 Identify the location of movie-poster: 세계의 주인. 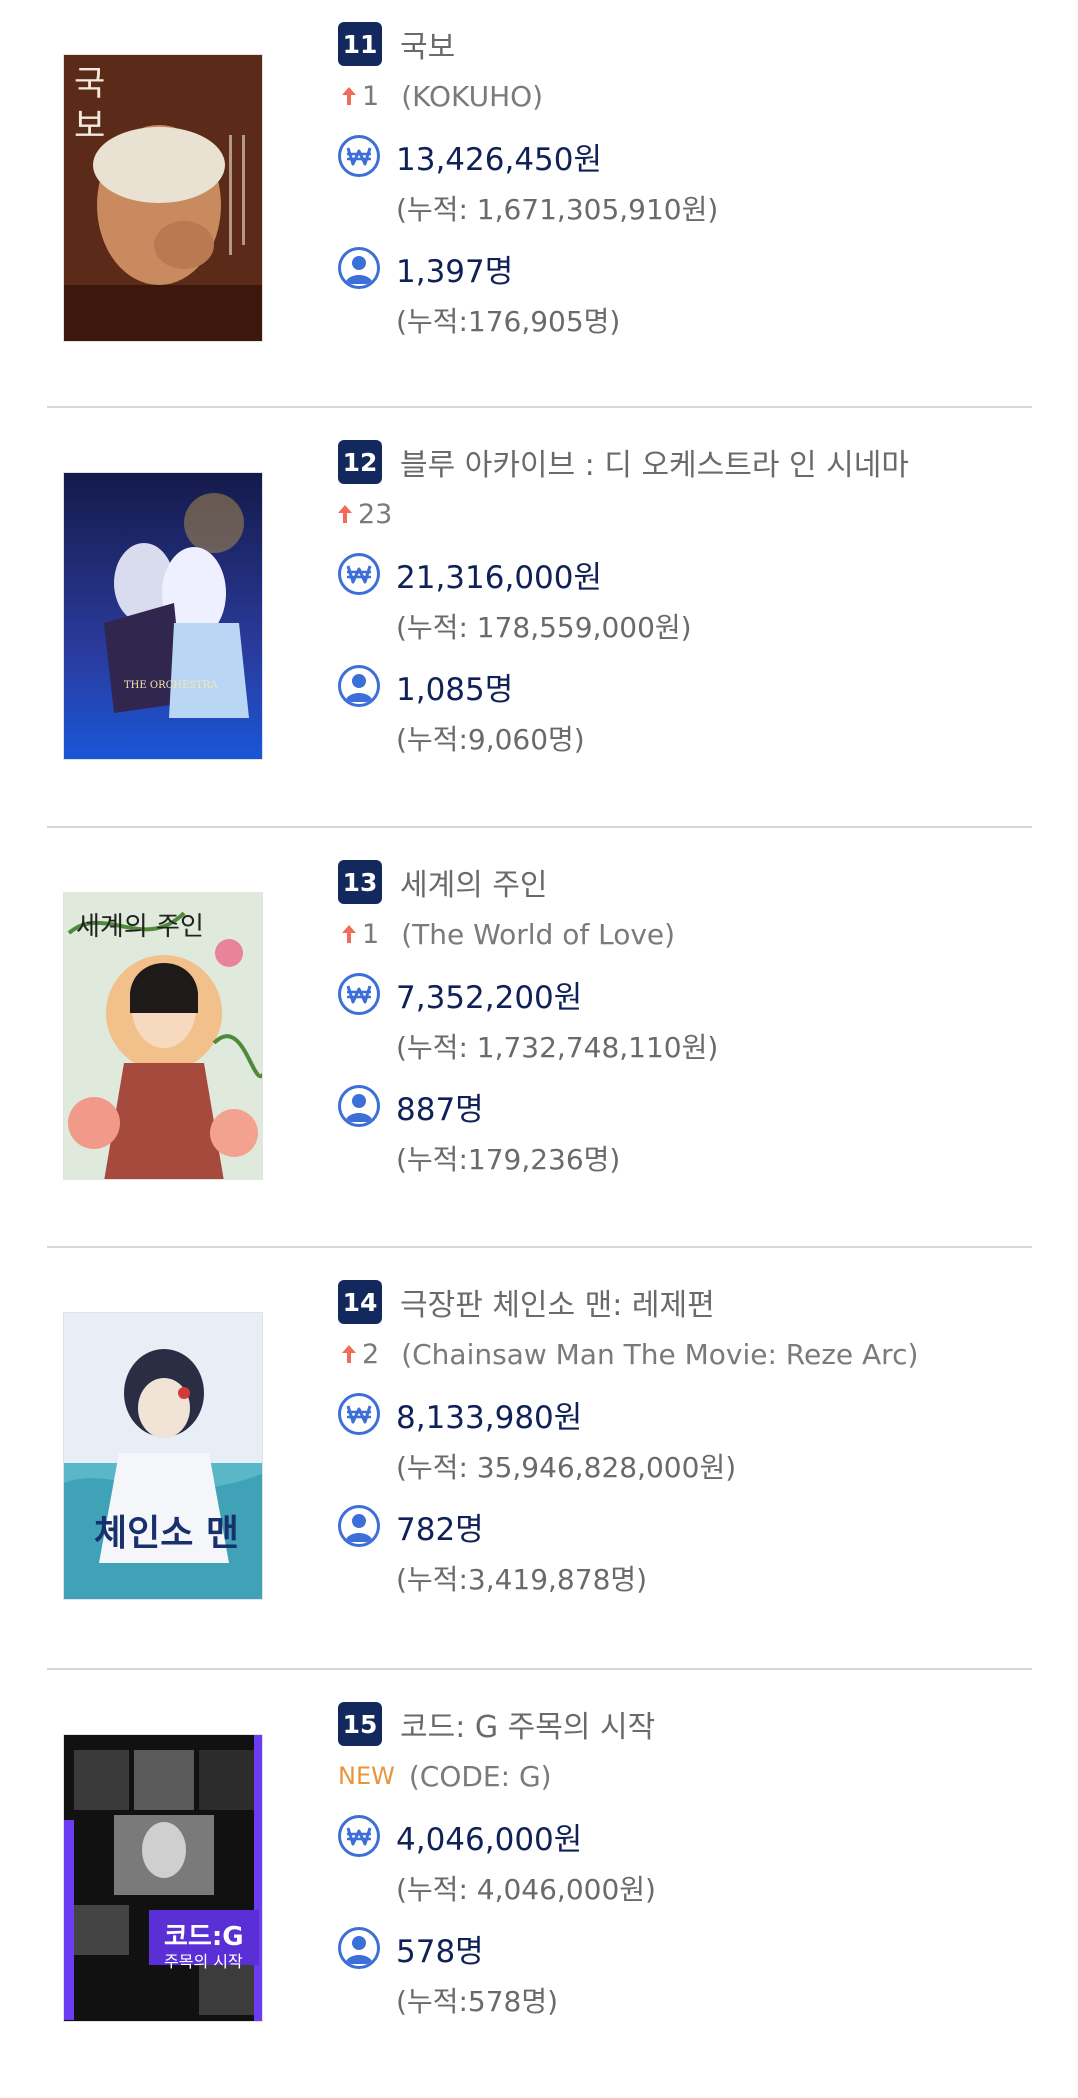
(163, 1036).